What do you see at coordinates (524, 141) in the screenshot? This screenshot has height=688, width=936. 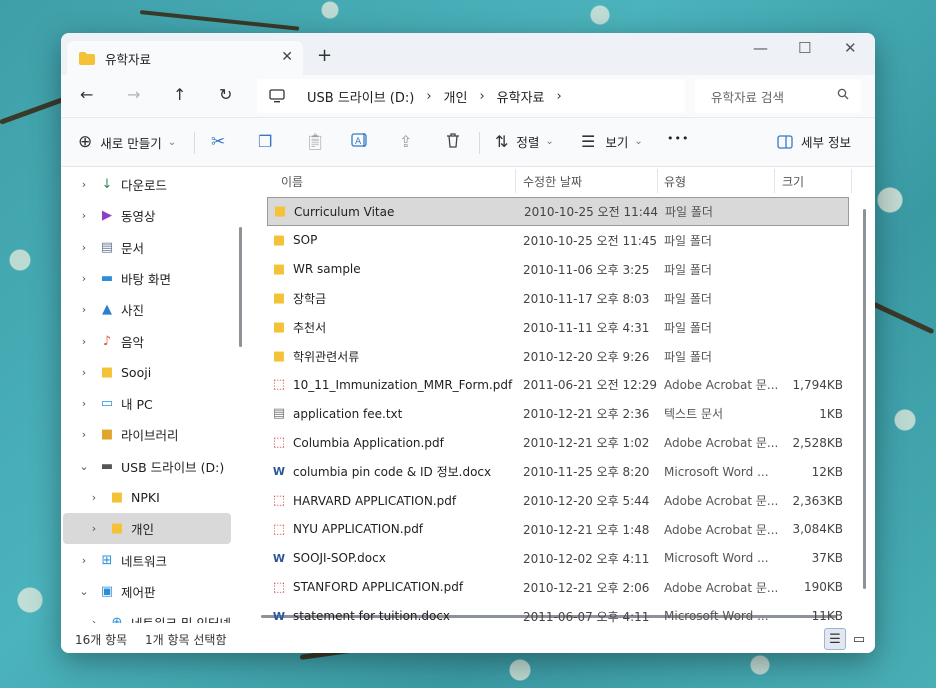 I see `sort-button: ⇅ 정렬 ⌄` at bounding box center [524, 141].